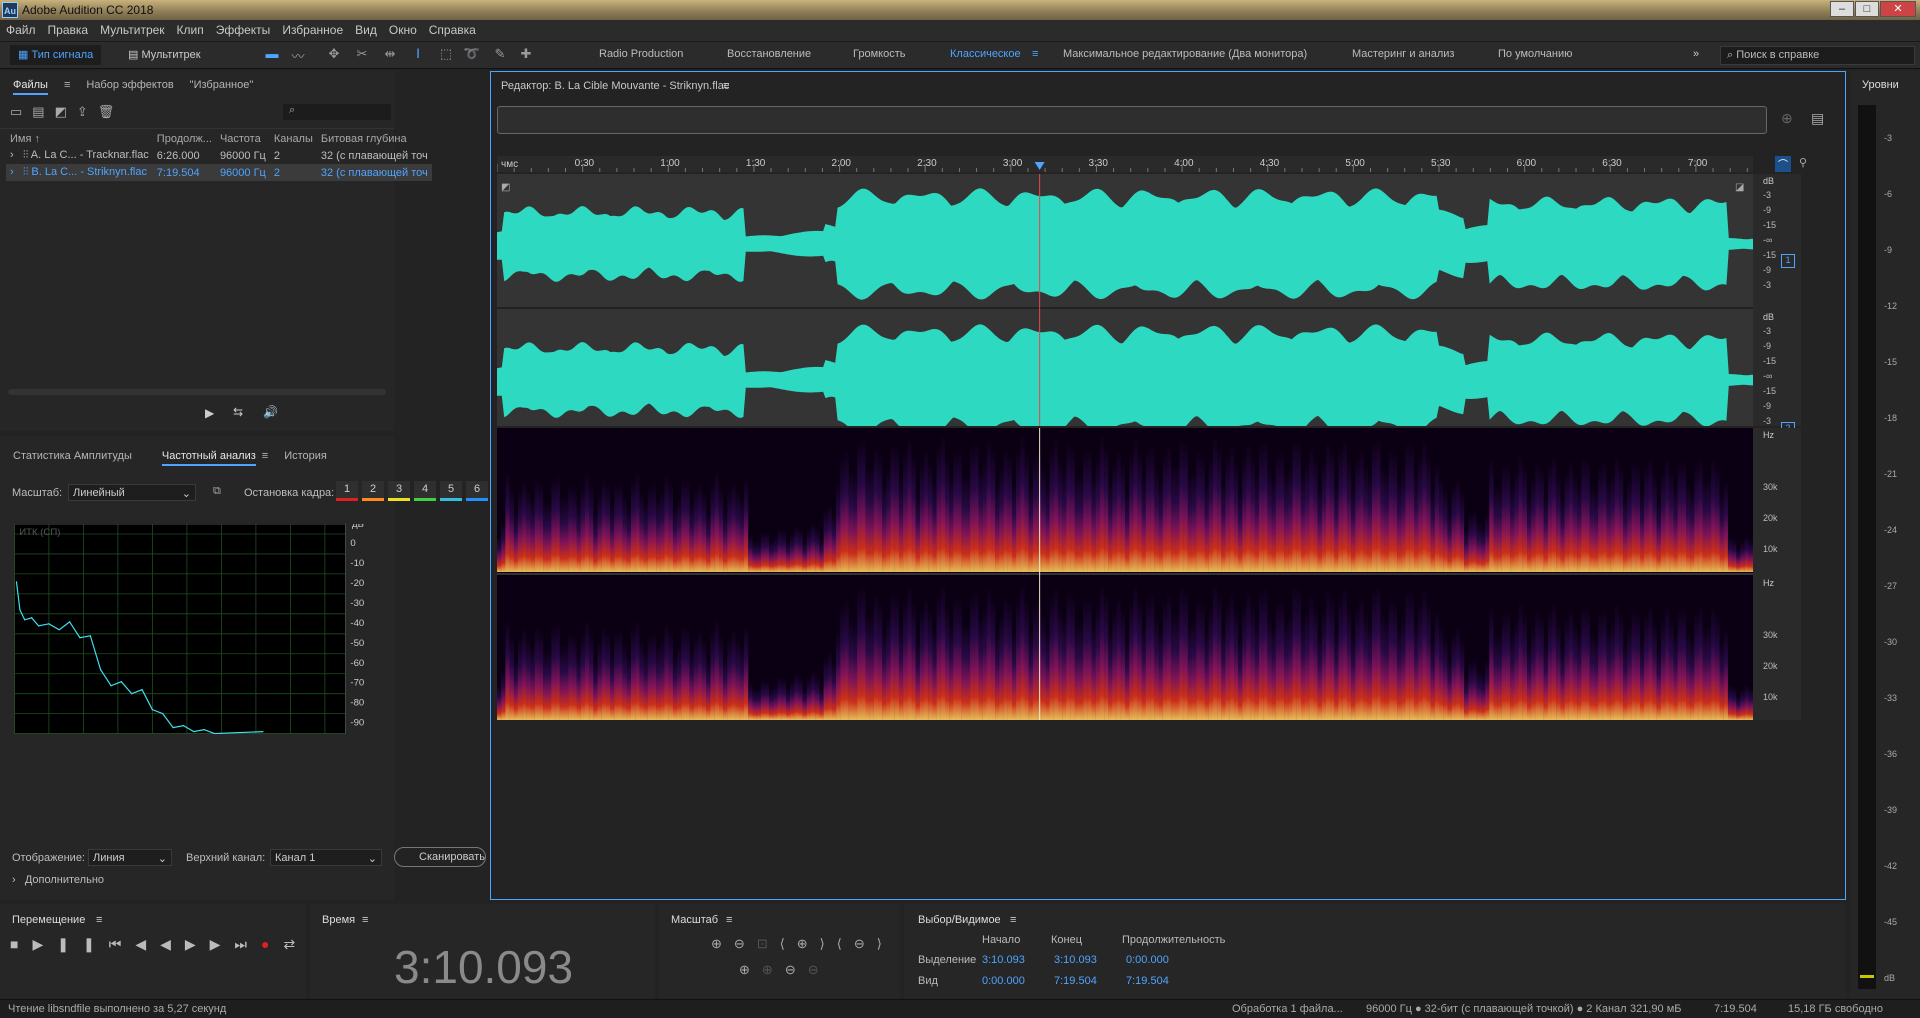  Describe the element at coordinates (365, 920) in the screenshot. I see `time-menu-icon: ≡` at that location.